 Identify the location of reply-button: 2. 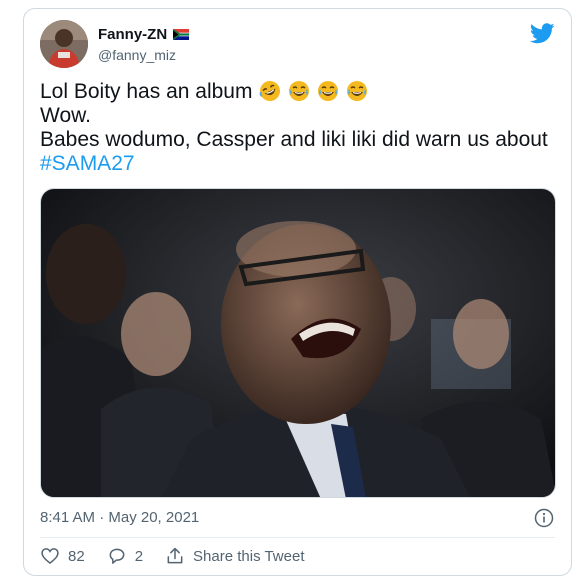
(125, 556).